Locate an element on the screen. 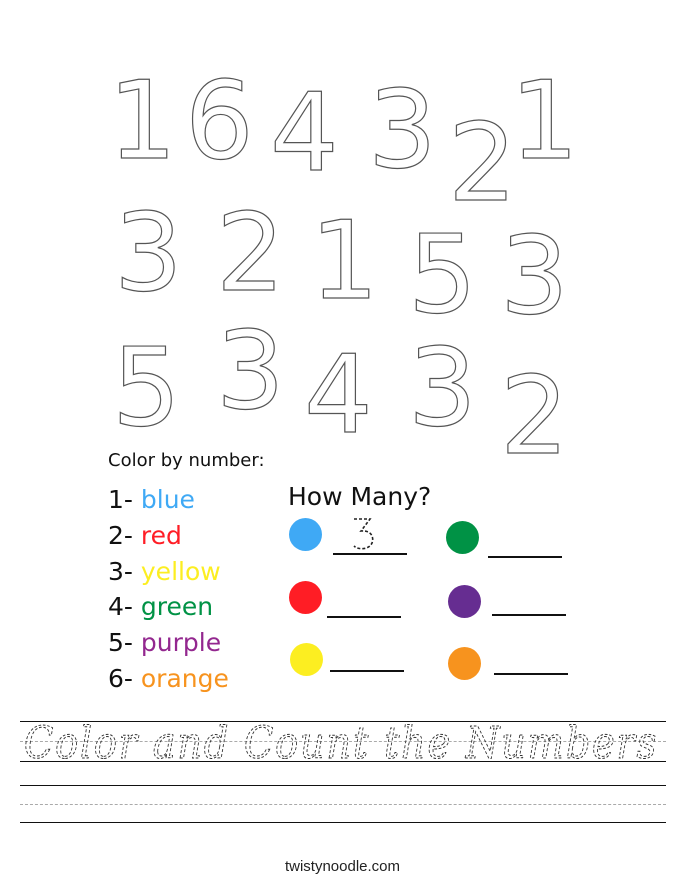  cursive-title: Color and Count the Numbers is located at coordinates (341, 744).